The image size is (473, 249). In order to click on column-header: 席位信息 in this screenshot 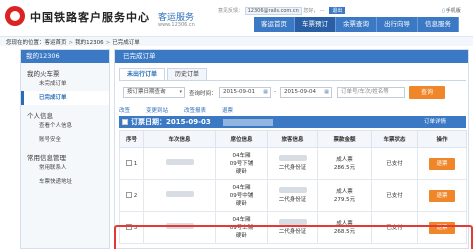, I will do `click(241, 139)`.